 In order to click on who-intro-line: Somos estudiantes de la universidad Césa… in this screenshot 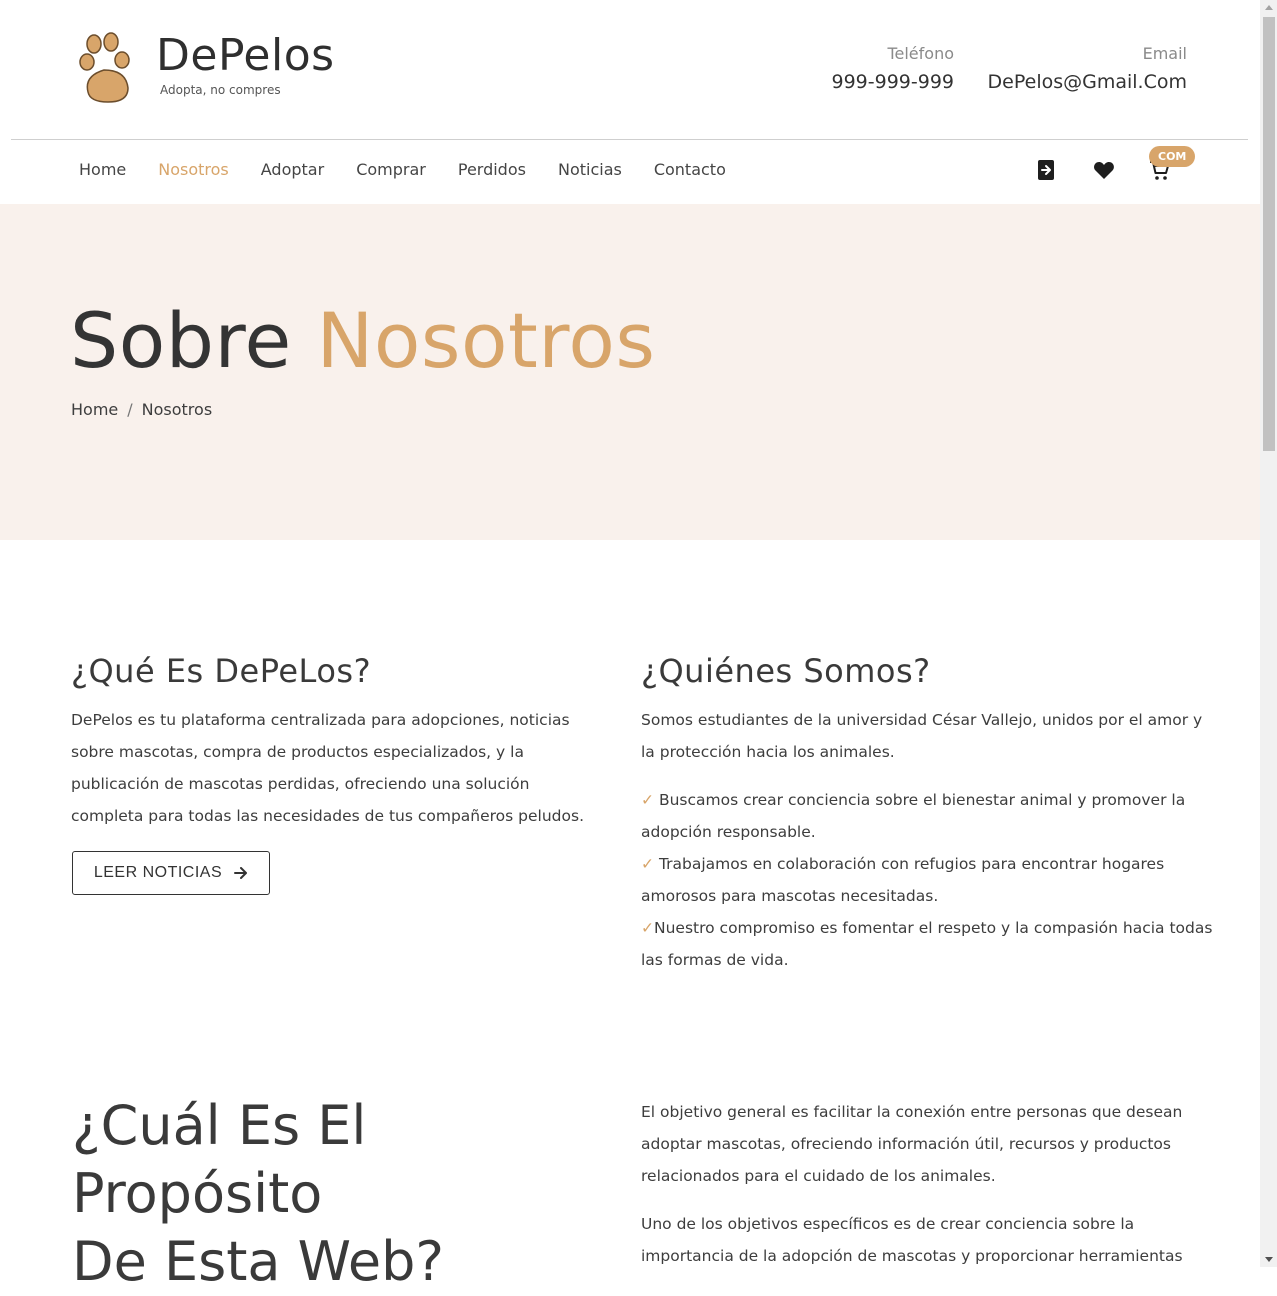, I will do `click(922, 720)`.